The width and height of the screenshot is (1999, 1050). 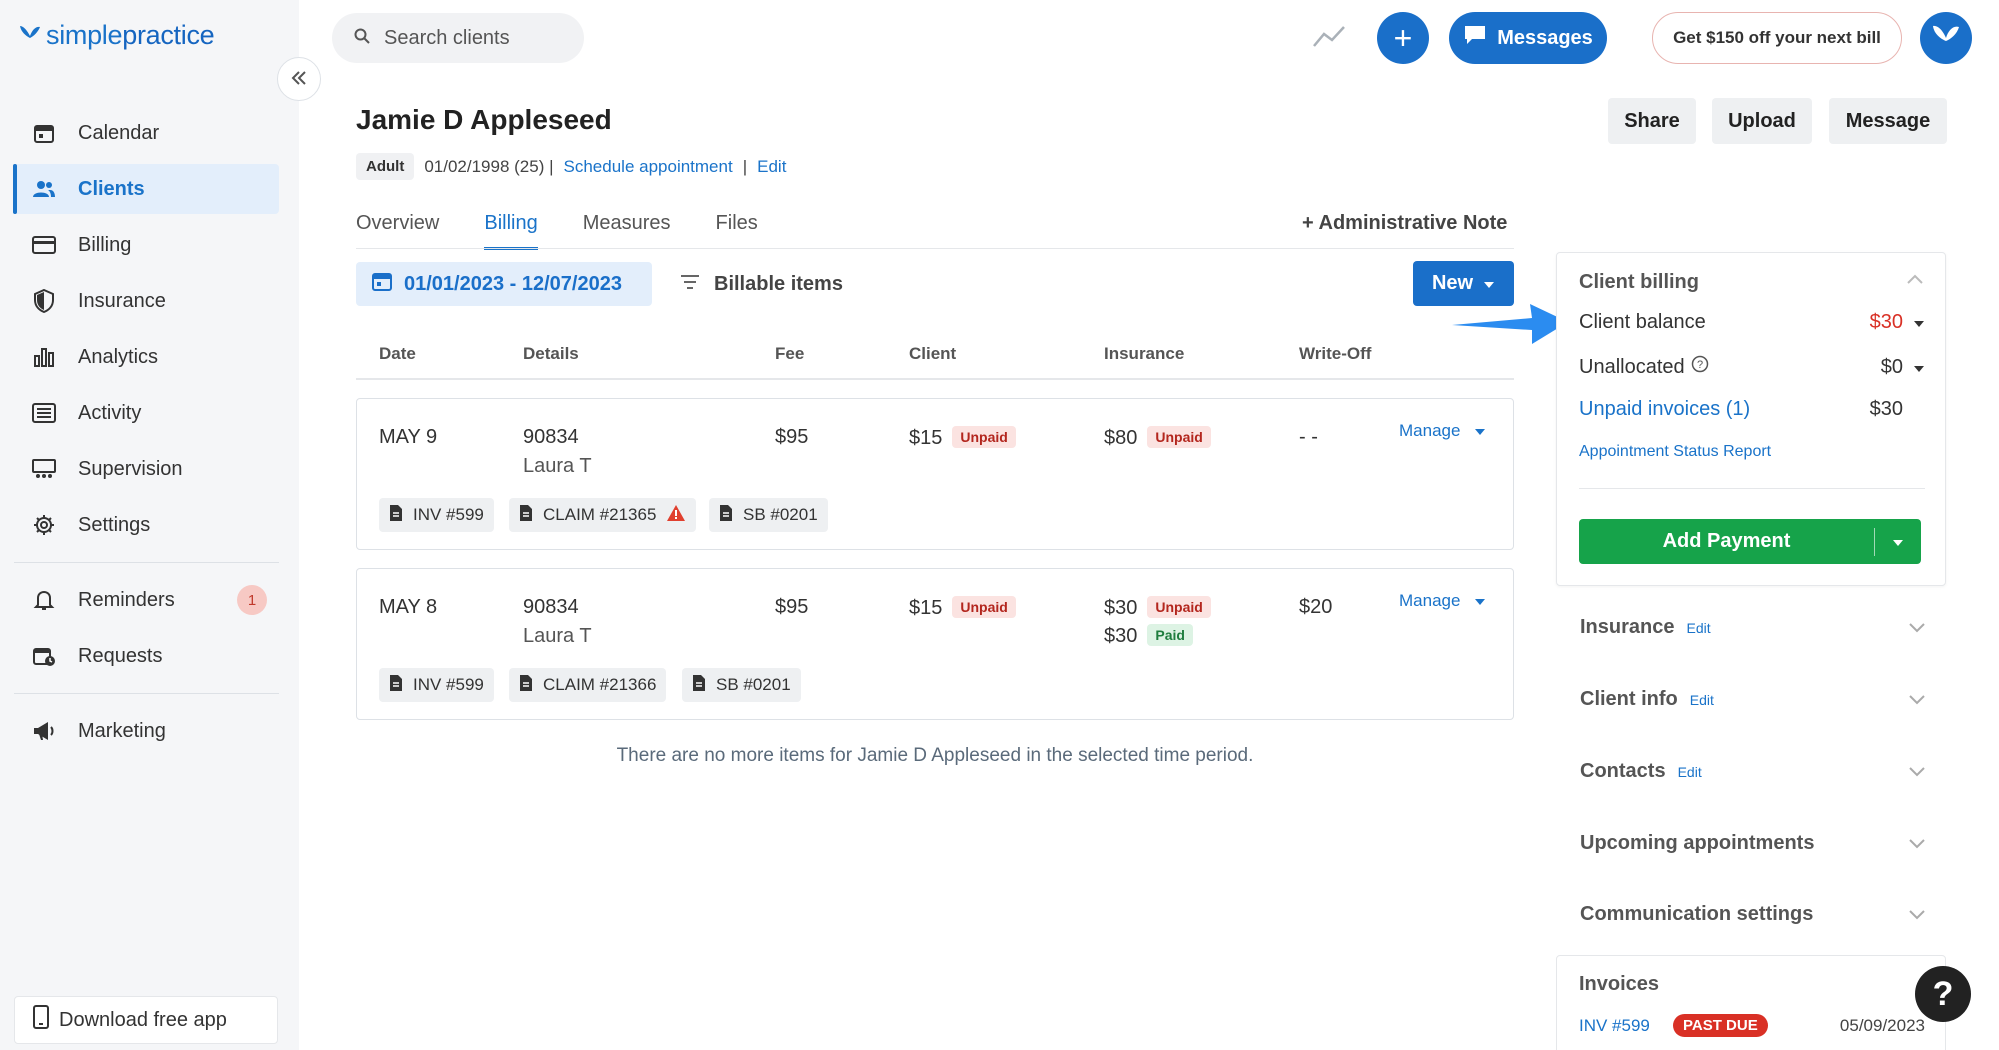 What do you see at coordinates (484, 119) in the screenshot?
I see `client-name: Jamie D Appleseed` at bounding box center [484, 119].